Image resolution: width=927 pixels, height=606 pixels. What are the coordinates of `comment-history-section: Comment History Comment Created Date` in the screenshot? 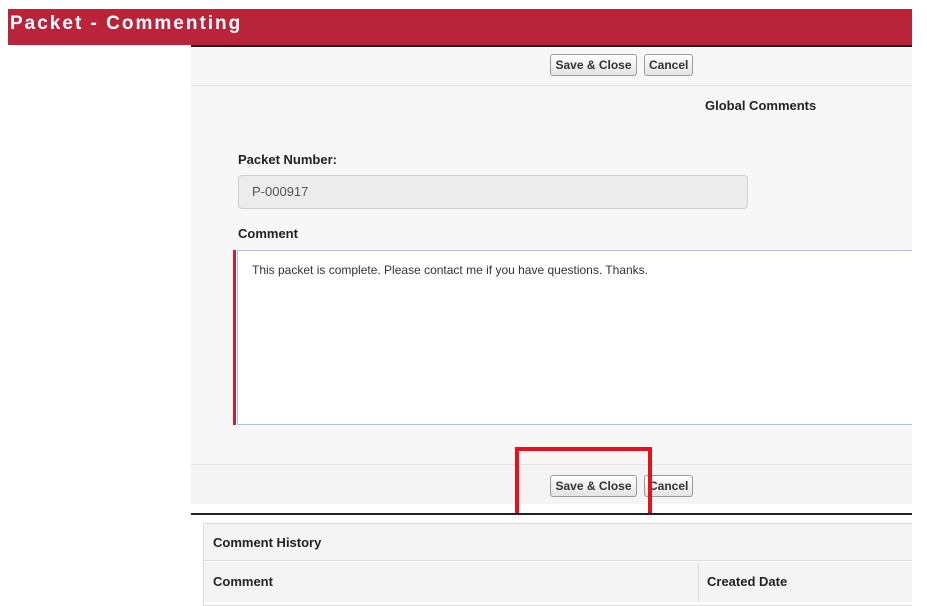 It's located at (551, 559).